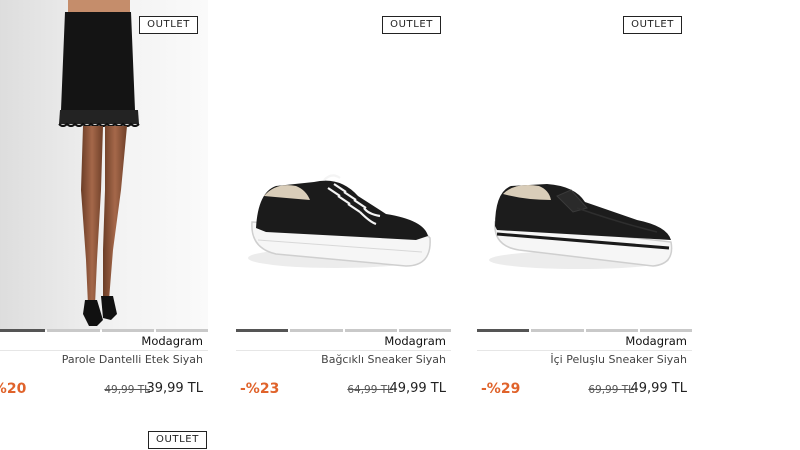  I want to click on product-name: Bağcıklı Sneaker Siyah, so click(383, 359).